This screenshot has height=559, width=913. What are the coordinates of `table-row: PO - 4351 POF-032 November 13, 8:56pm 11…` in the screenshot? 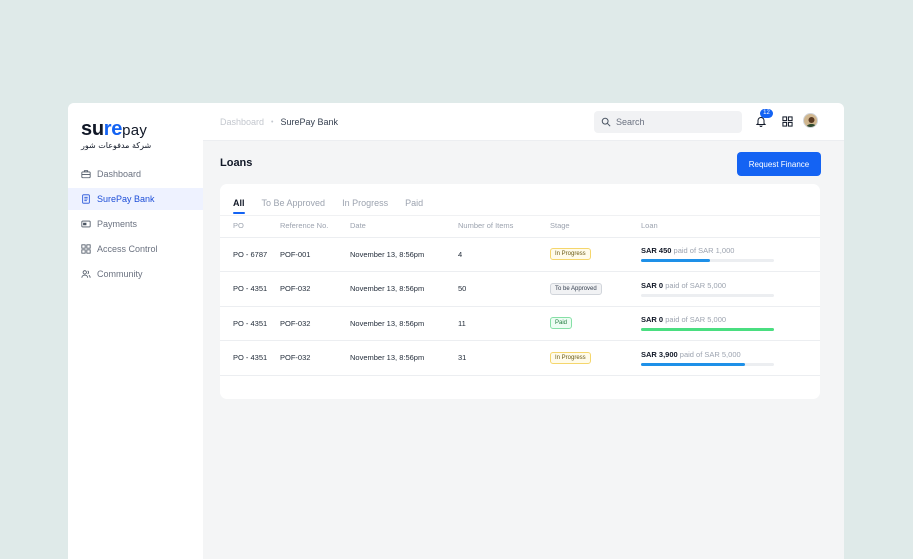 It's located at (520, 323).